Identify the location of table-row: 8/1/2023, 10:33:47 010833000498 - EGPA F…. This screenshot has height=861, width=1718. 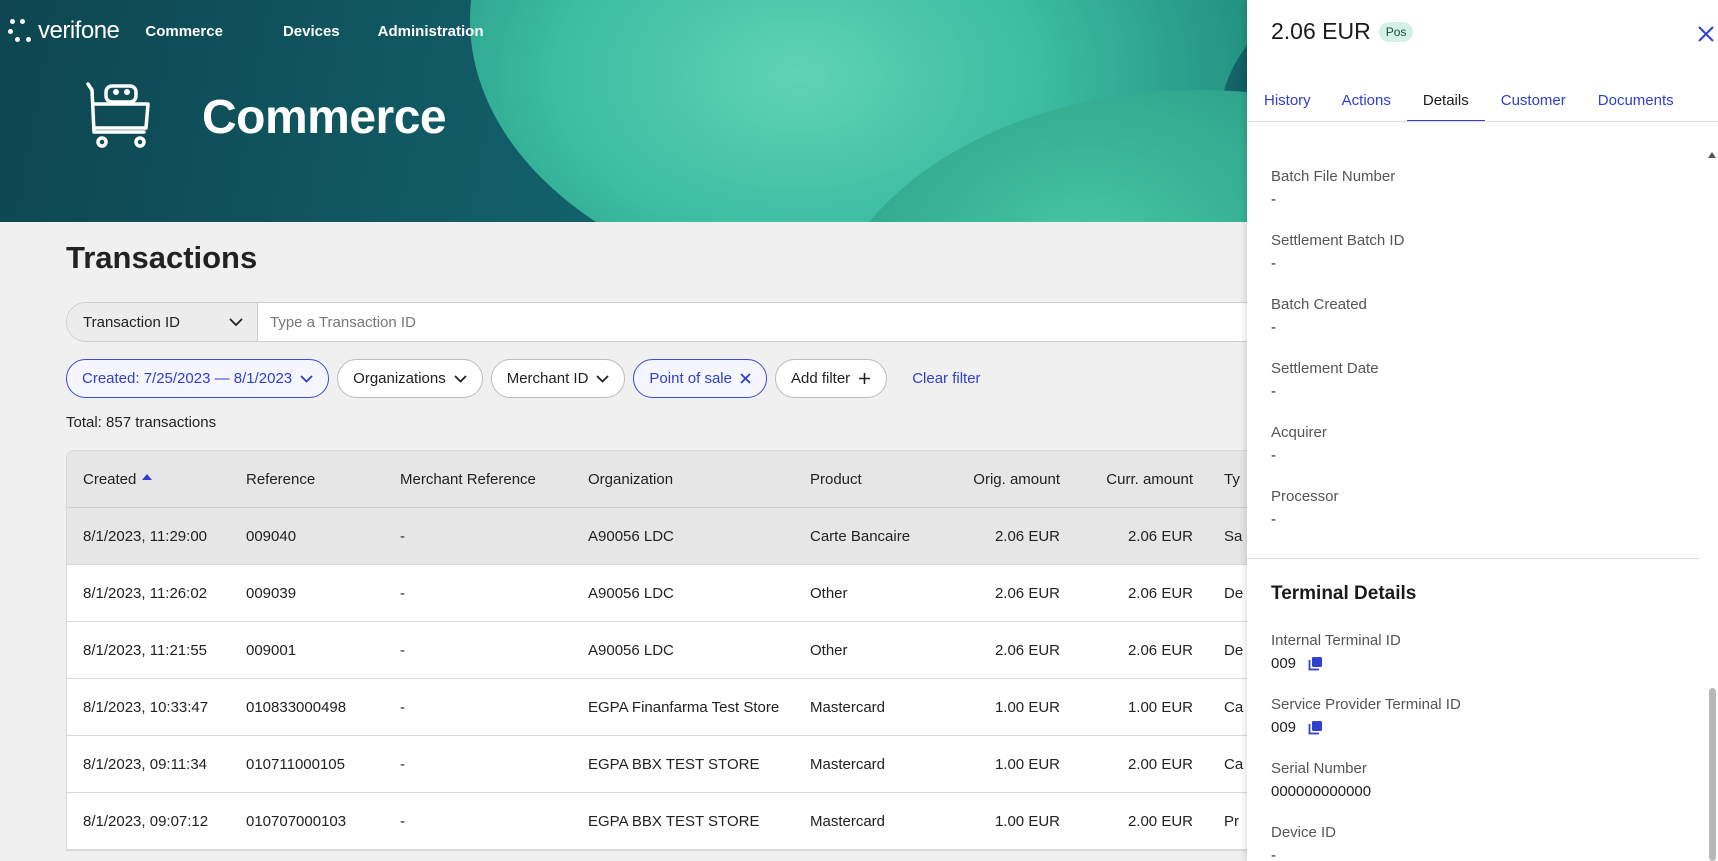
(666, 707).